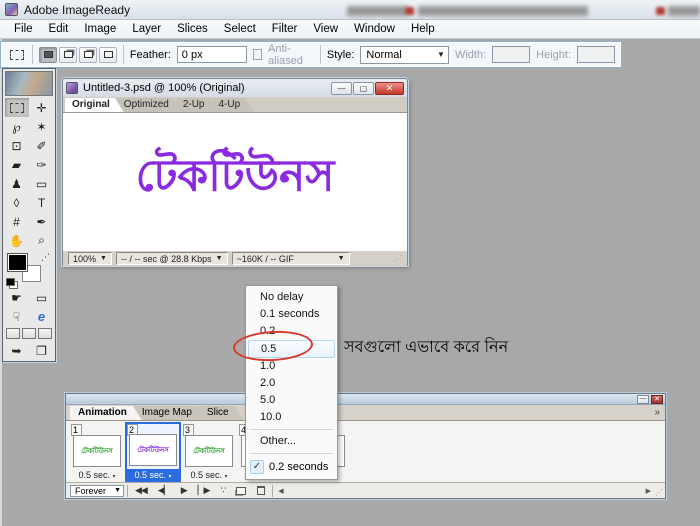 The image size is (700, 526). I want to click on menu-image: Image, so click(100, 29).